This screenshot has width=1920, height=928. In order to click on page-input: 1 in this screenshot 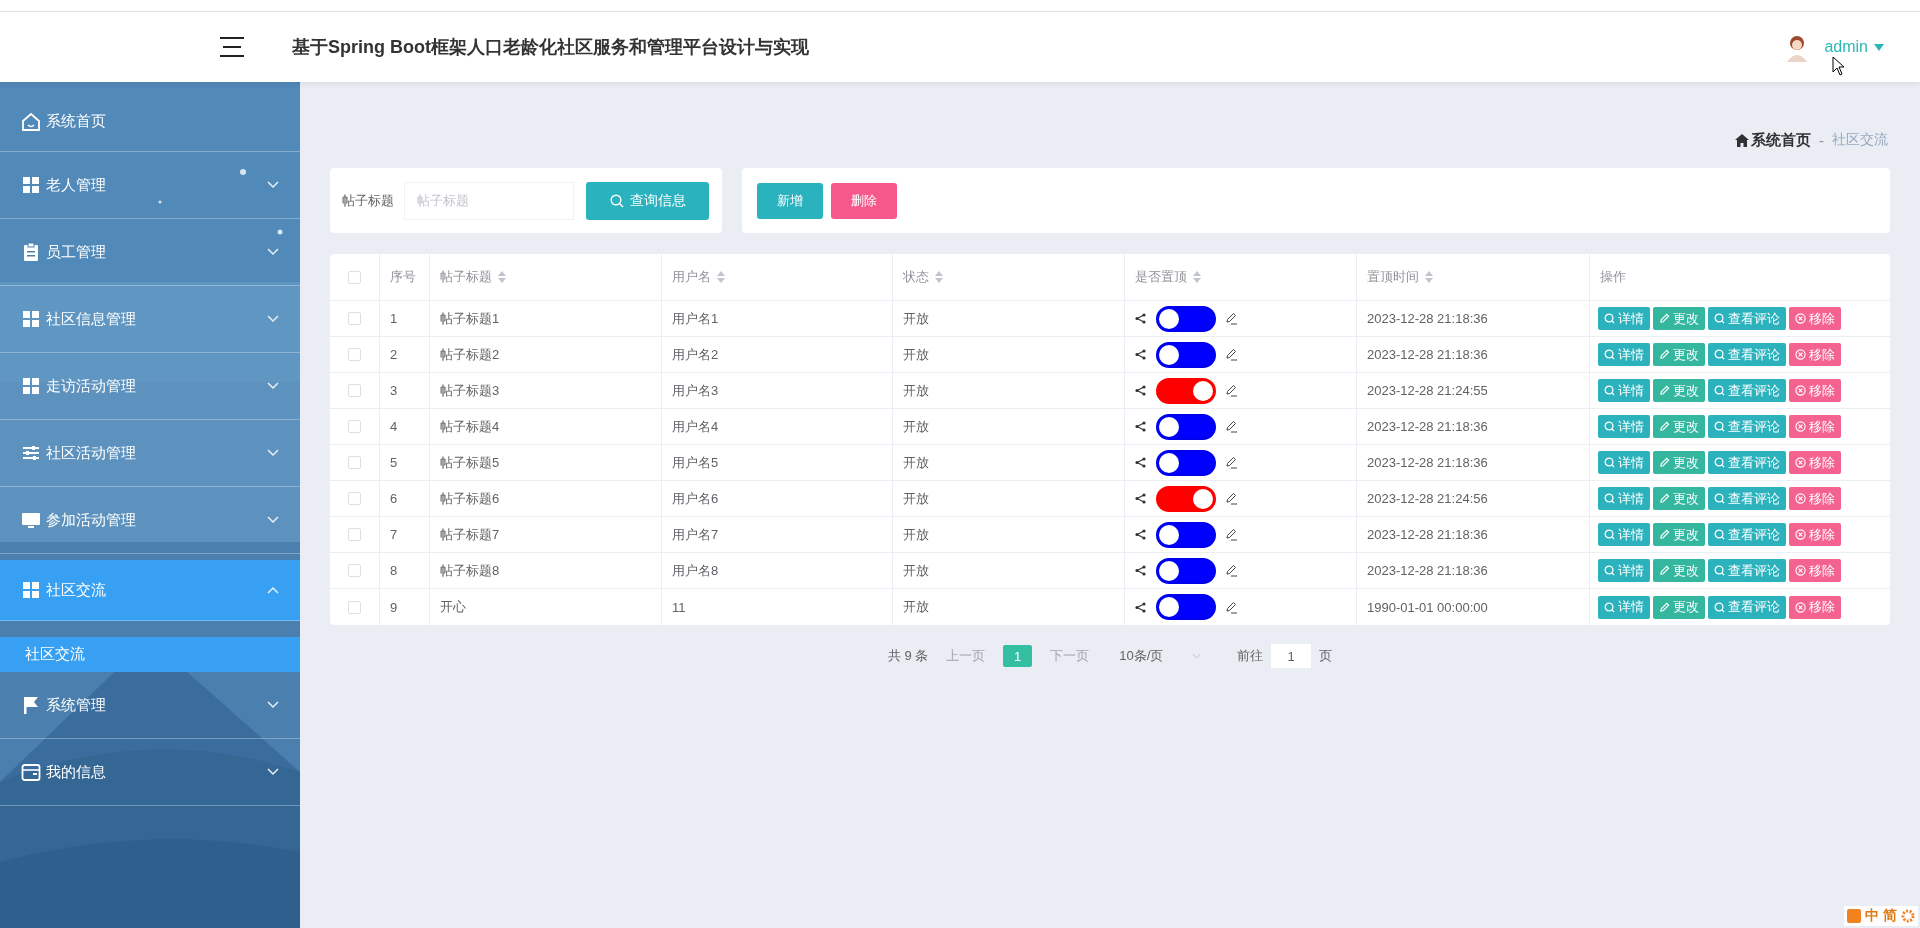, I will do `click(1291, 656)`.